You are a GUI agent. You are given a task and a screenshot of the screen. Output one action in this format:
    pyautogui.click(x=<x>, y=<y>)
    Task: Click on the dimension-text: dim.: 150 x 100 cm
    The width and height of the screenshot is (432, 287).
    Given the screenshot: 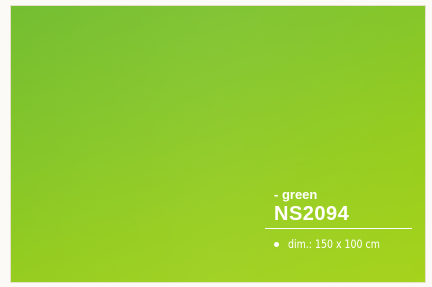 What is the action you would take?
    pyautogui.click(x=334, y=244)
    